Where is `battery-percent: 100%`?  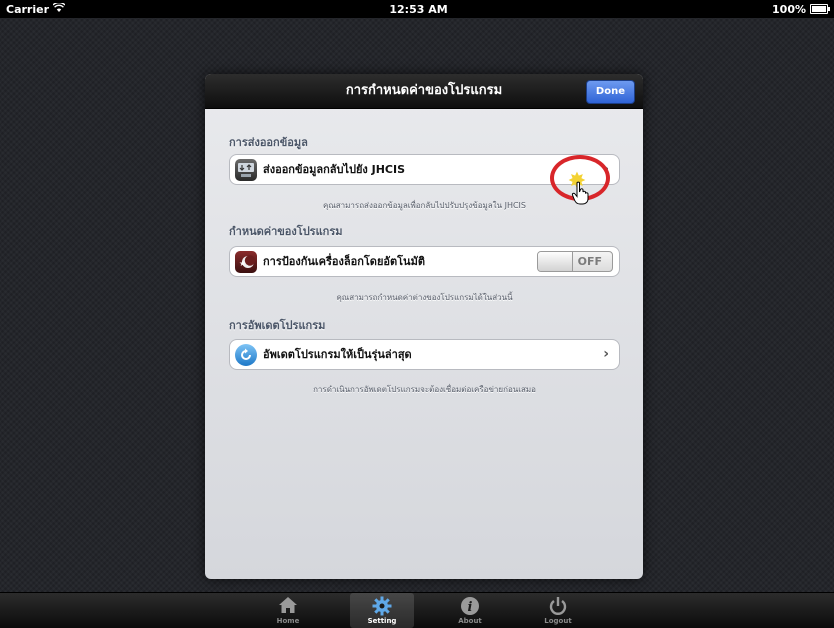
battery-percent: 100% is located at coordinates (789, 9).